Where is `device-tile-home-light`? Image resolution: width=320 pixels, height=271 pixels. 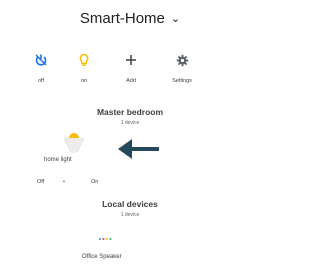 device-tile-home-light is located at coordinates (74, 141).